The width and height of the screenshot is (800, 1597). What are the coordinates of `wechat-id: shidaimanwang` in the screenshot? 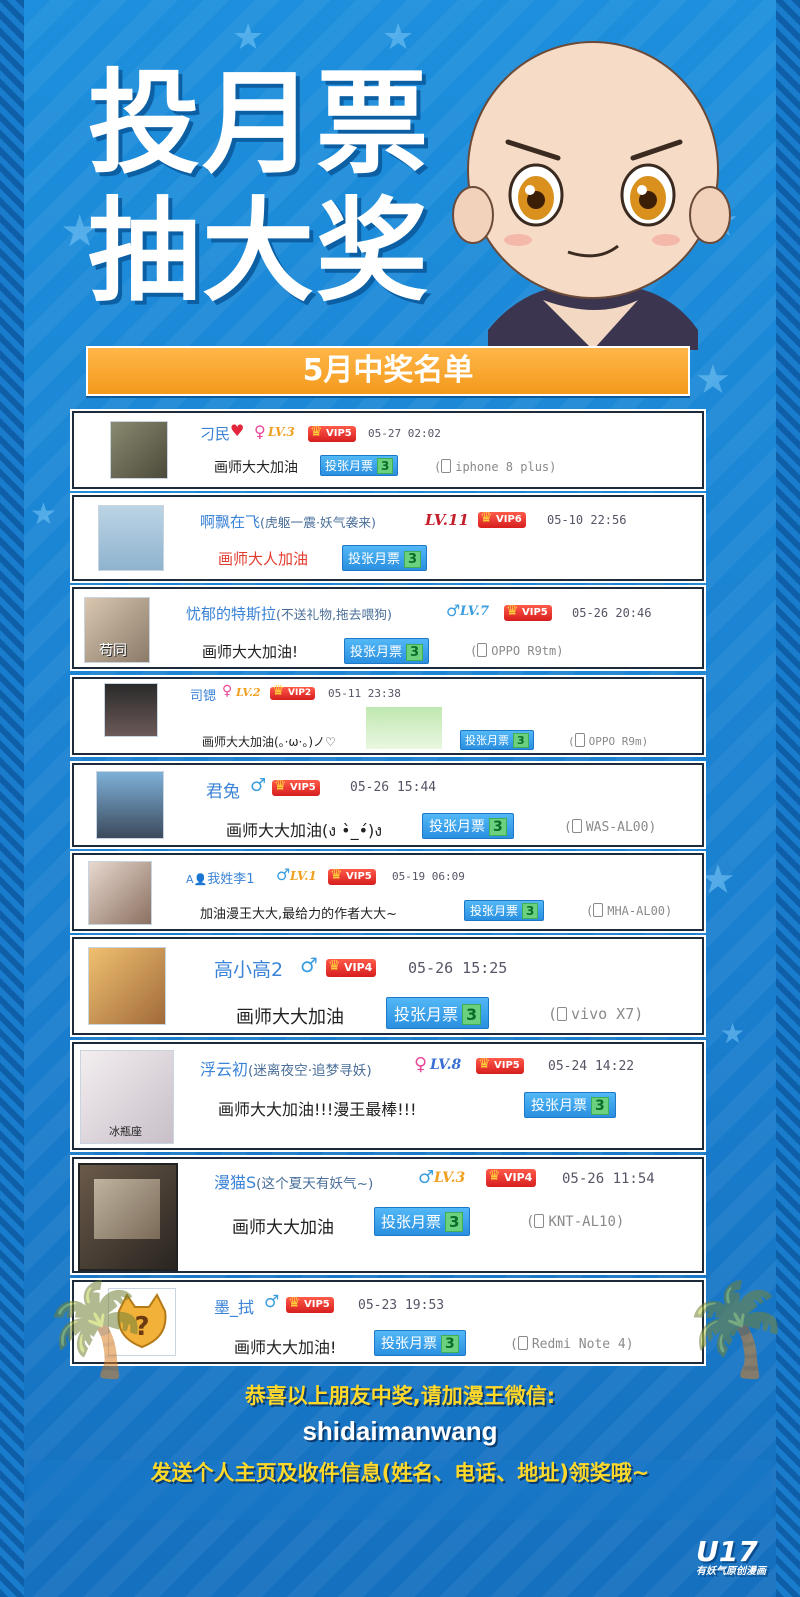 It's located at (400, 1431).